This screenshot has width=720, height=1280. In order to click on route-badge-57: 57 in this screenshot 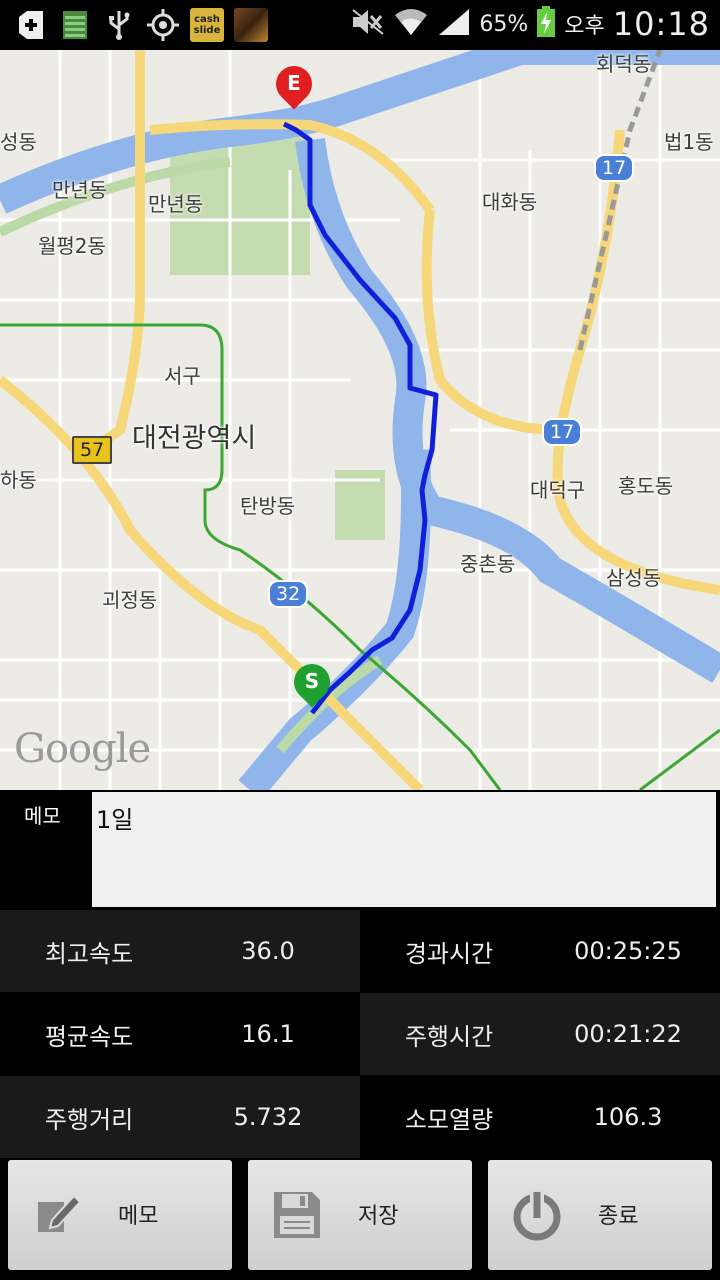, I will do `click(92, 450)`.